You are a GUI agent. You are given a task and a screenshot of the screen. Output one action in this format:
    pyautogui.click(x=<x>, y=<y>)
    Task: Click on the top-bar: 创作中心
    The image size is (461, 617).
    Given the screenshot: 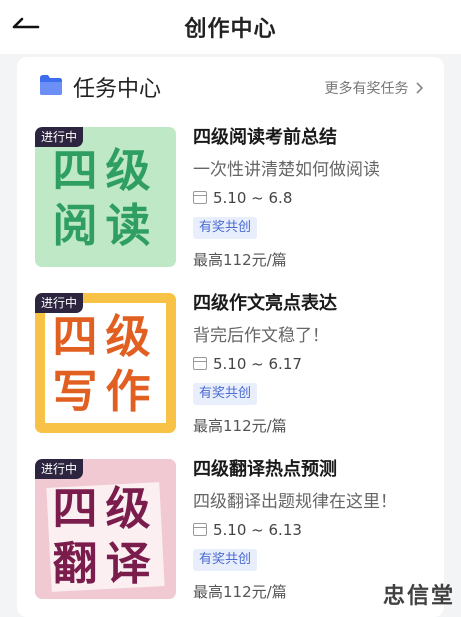 What is the action you would take?
    pyautogui.click(x=230, y=27)
    